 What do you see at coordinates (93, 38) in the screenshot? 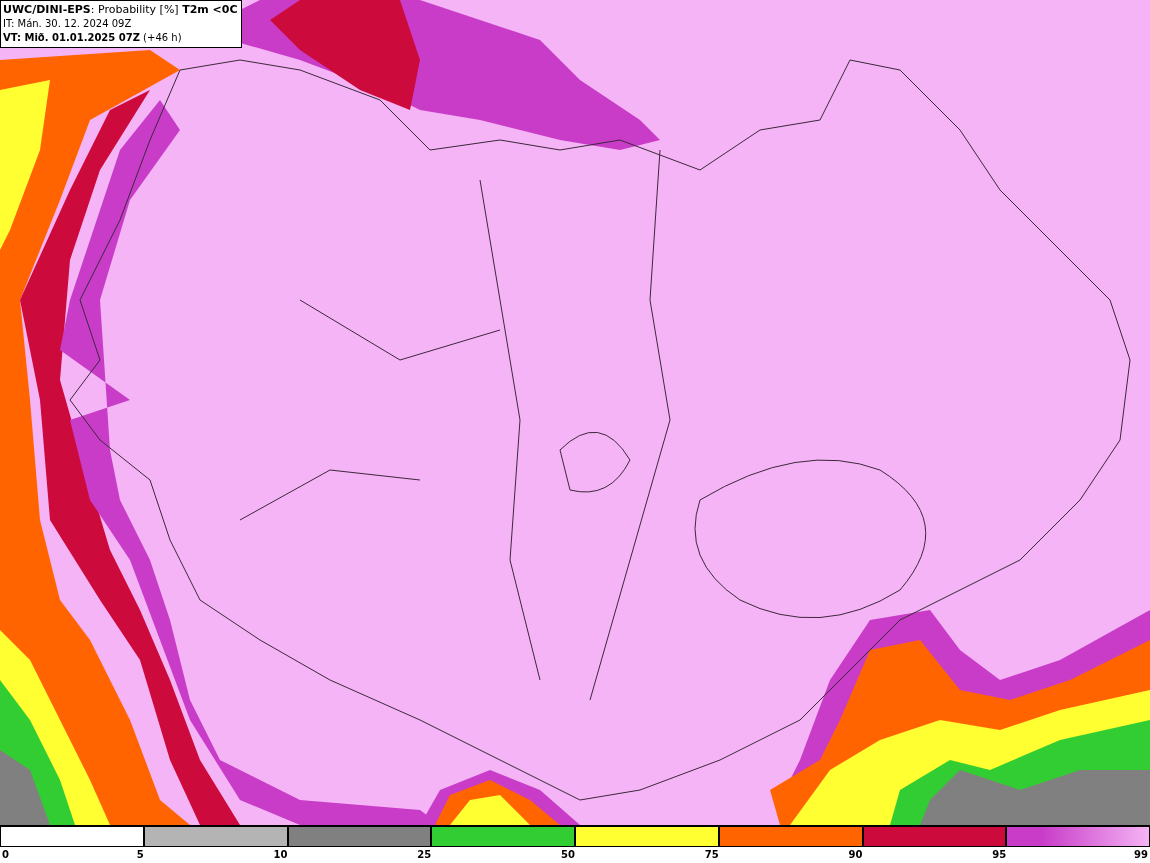
I see `valid-time: VT: Mið. 01.01.2025 07Z (+46 h)` at bounding box center [93, 38].